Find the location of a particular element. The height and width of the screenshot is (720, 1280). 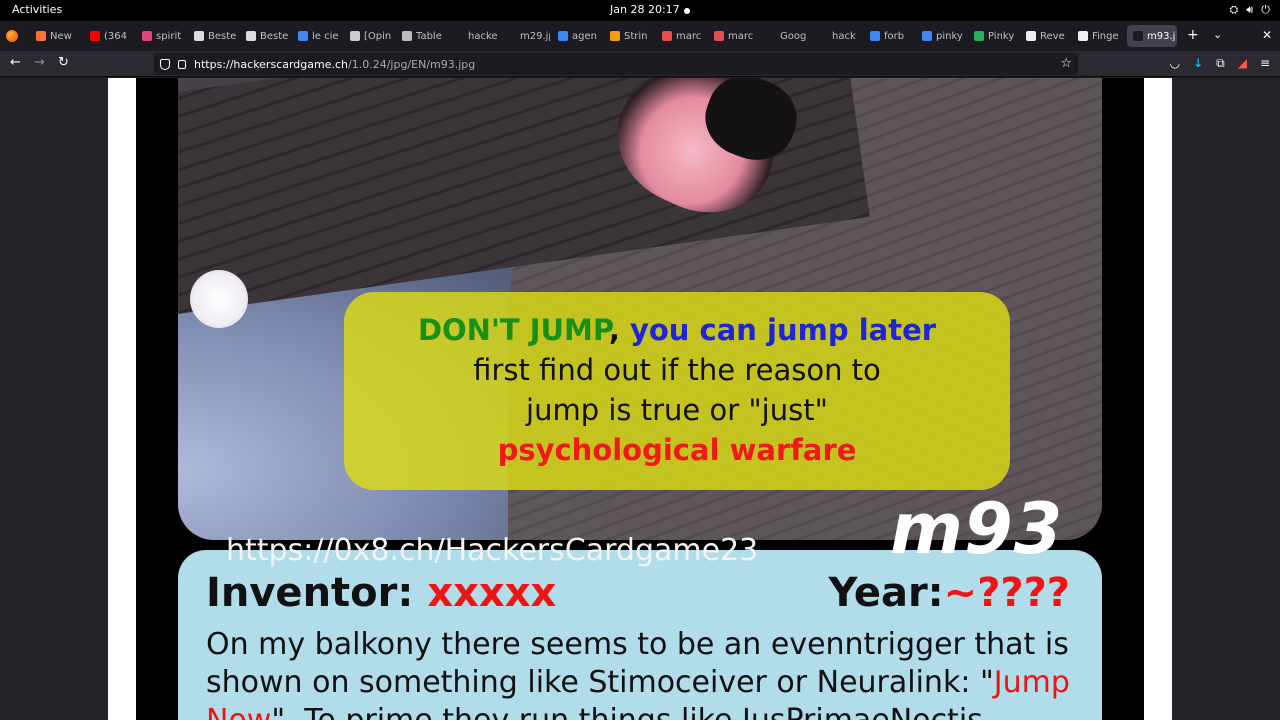

inventor-line: Inventor: xxxxx is located at coordinates (381, 593).